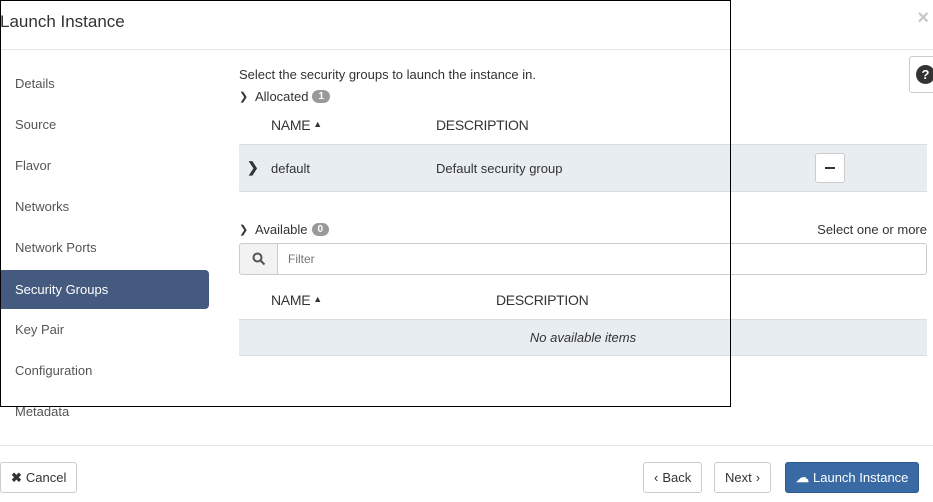 This screenshot has height=502, width=933. I want to click on allocated-name-header-label: NAME, so click(291, 125).